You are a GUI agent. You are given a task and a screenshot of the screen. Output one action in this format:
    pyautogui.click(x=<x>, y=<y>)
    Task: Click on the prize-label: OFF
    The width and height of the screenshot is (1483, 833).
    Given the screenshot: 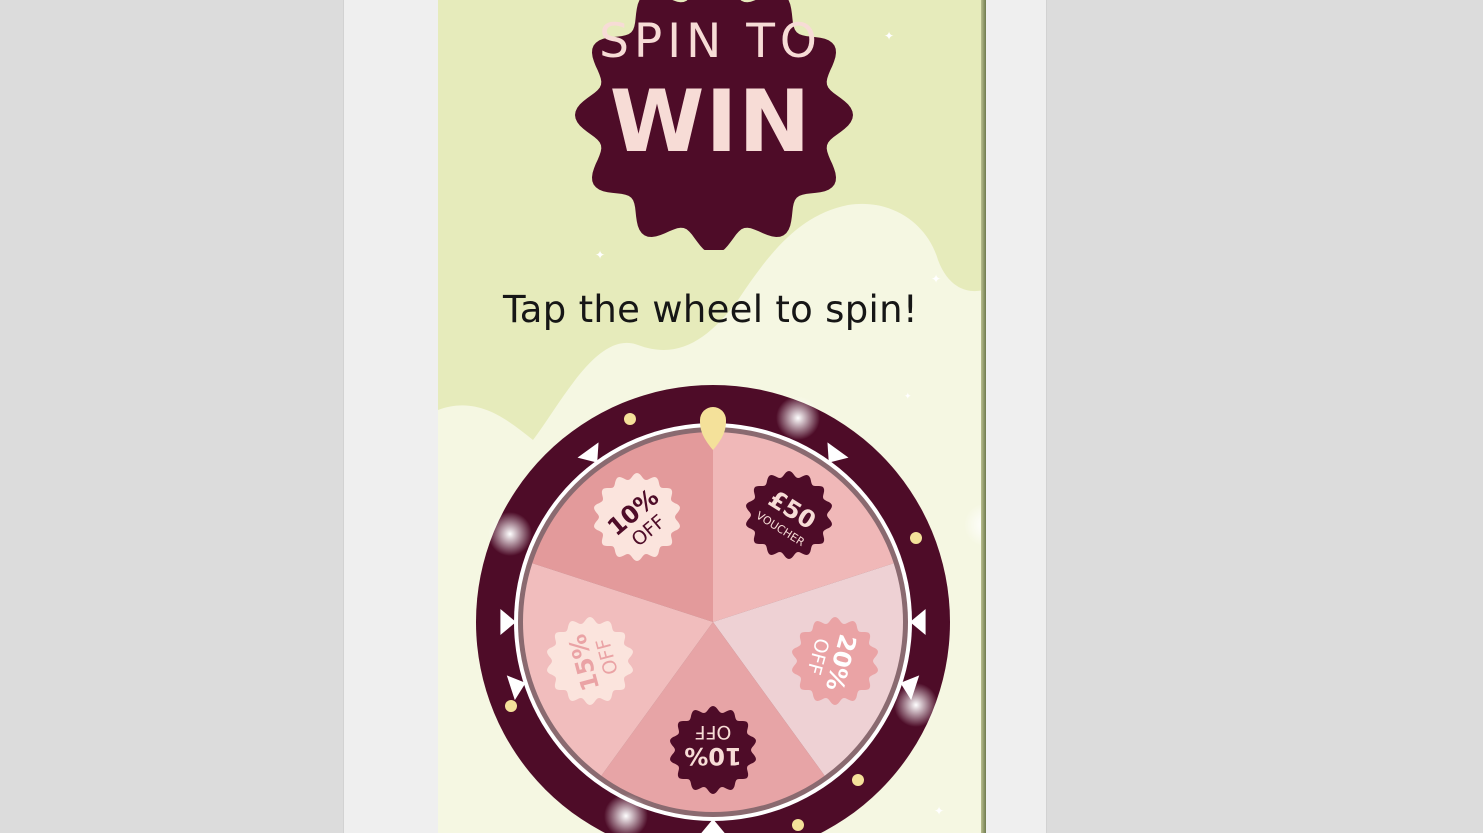 What is the action you would take?
    pyautogui.click(x=713, y=732)
    